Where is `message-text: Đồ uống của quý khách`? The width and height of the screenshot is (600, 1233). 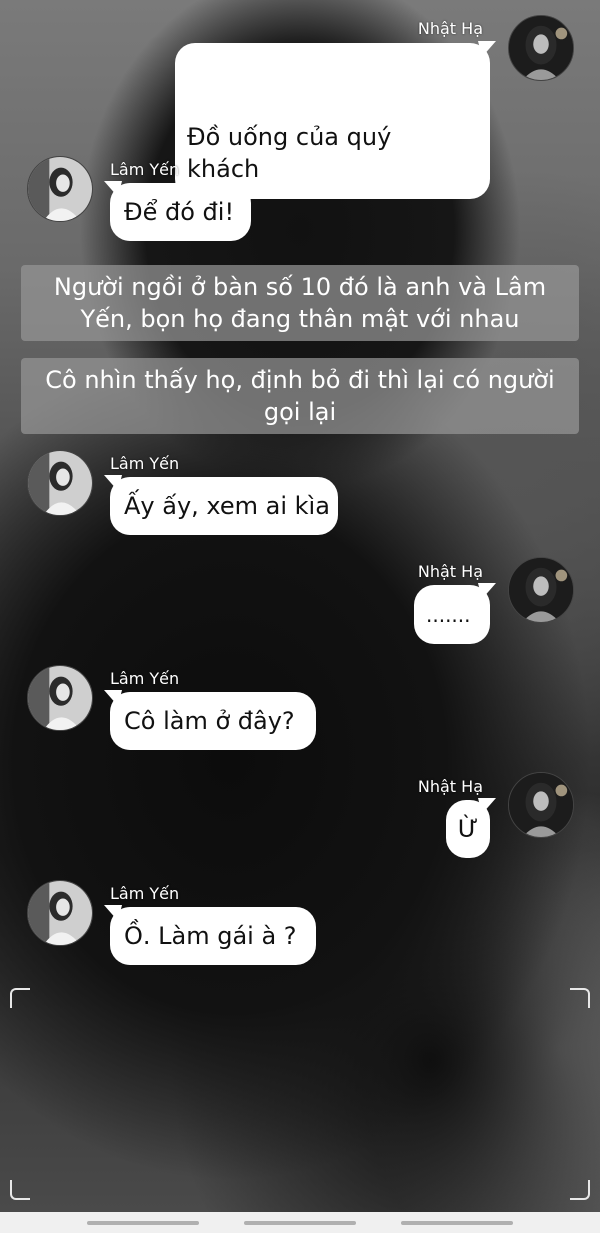 message-text: Đồ uống của quý khách is located at coordinates (289, 153).